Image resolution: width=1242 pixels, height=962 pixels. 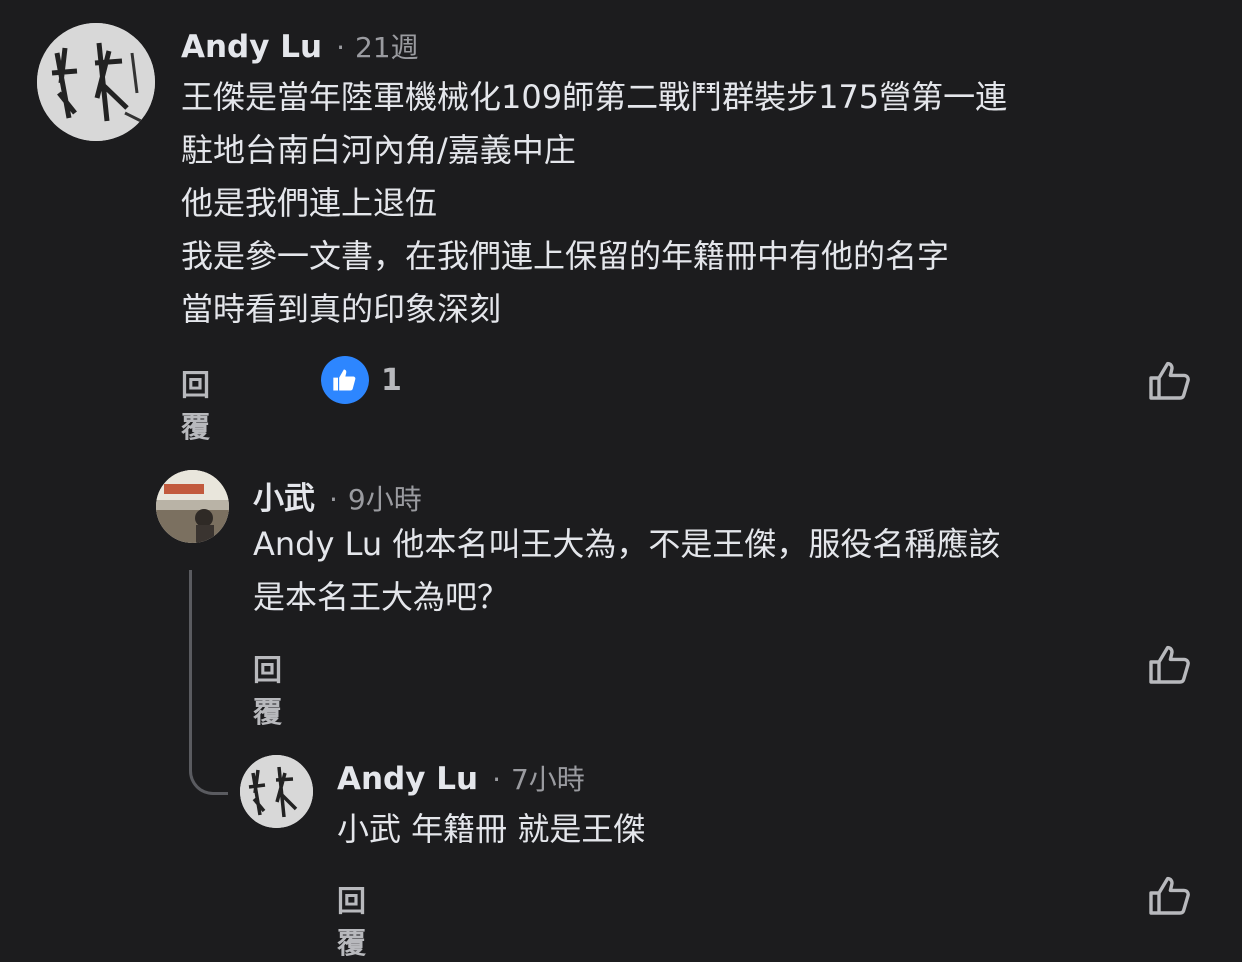 What do you see at coordinates (627, 544) in the screenshot?
I see `comment-line: Andy Lu 他本名叫王大為，不是王傑，服役名稱應該` at bounding box center [627, 544].